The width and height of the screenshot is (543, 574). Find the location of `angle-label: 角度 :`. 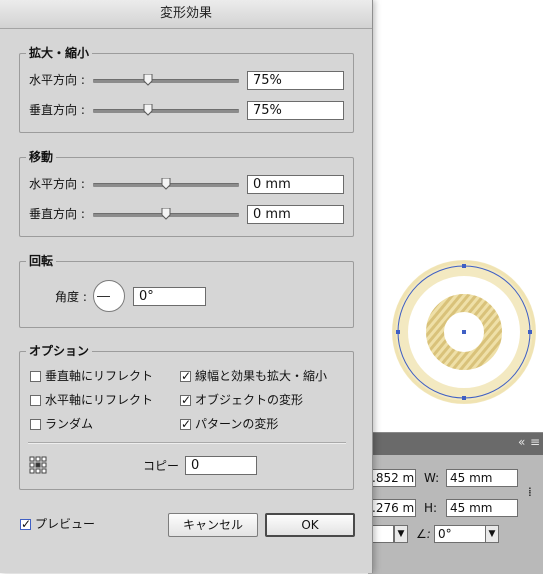

angle-label: 角度 : is located at coordinates (71, 297).